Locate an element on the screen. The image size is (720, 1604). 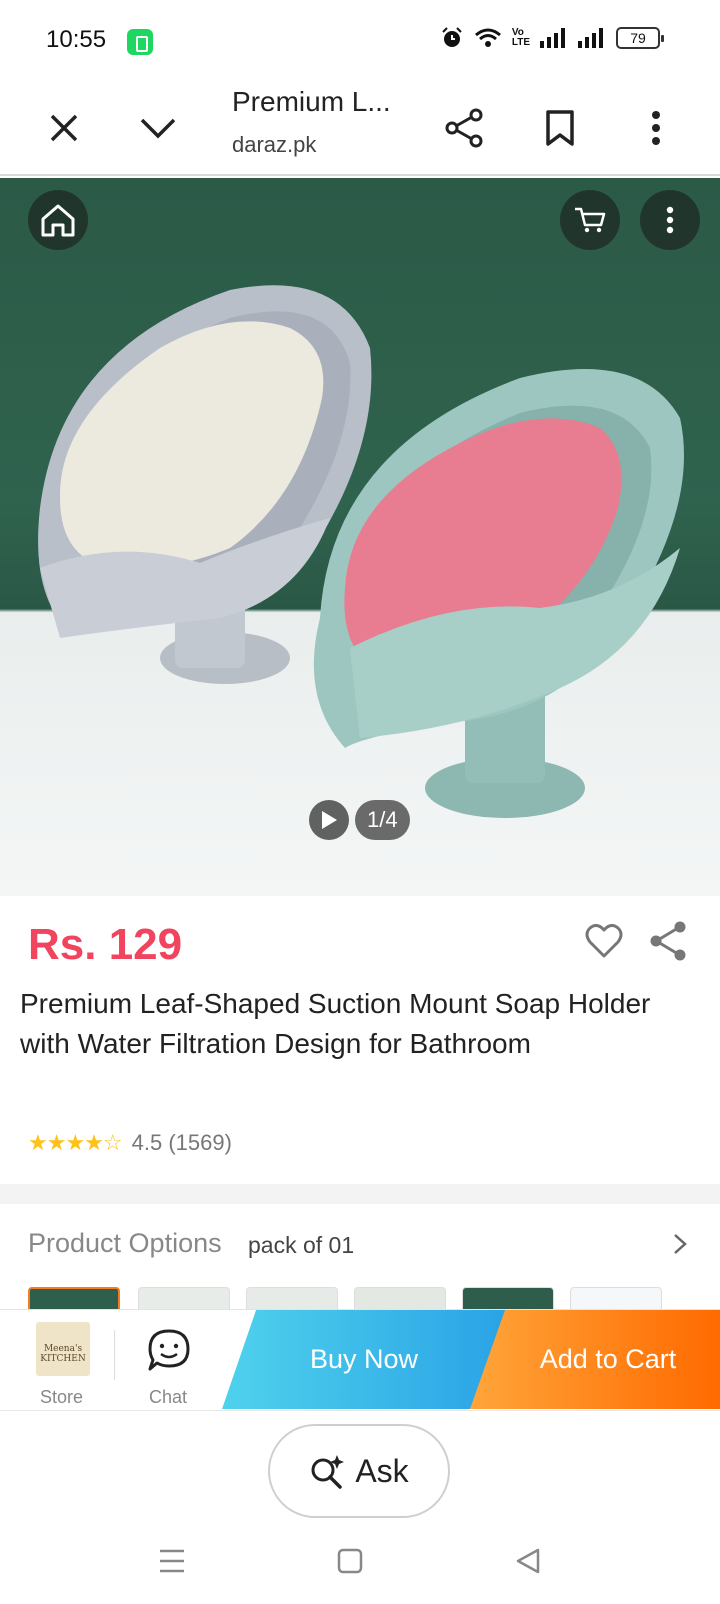
product-rating: ★★★★☆ 4.5 (1569) is located at coordinates (130, 1143).